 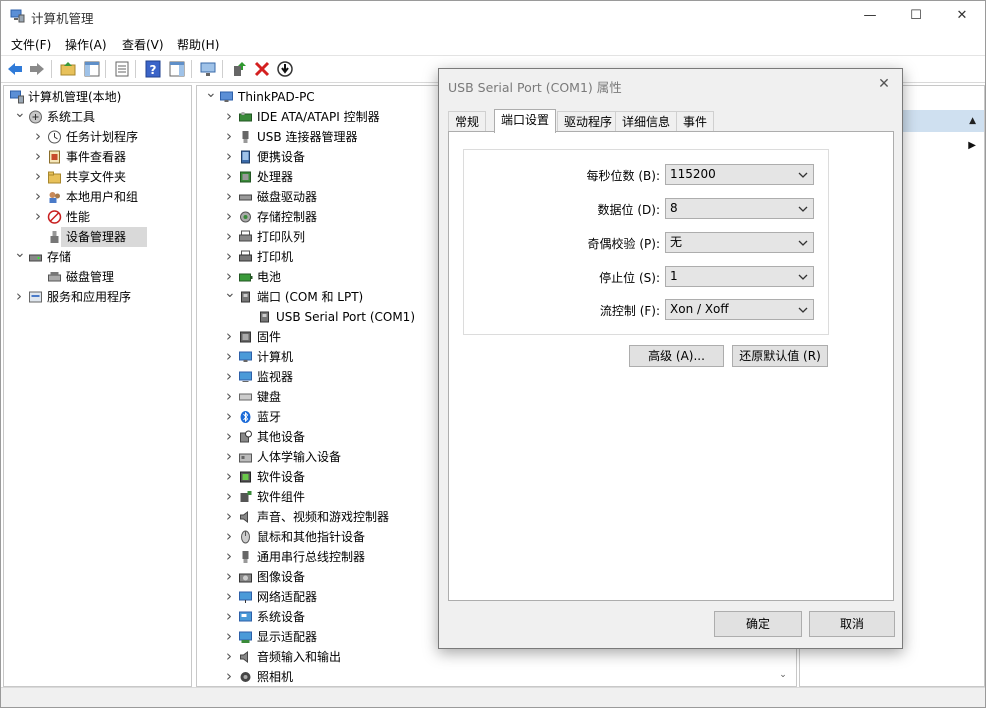 What do you see at coordinates (153, 69) in the screenshot?
I see `help-icon: ?` at bounding box center [153, 69].